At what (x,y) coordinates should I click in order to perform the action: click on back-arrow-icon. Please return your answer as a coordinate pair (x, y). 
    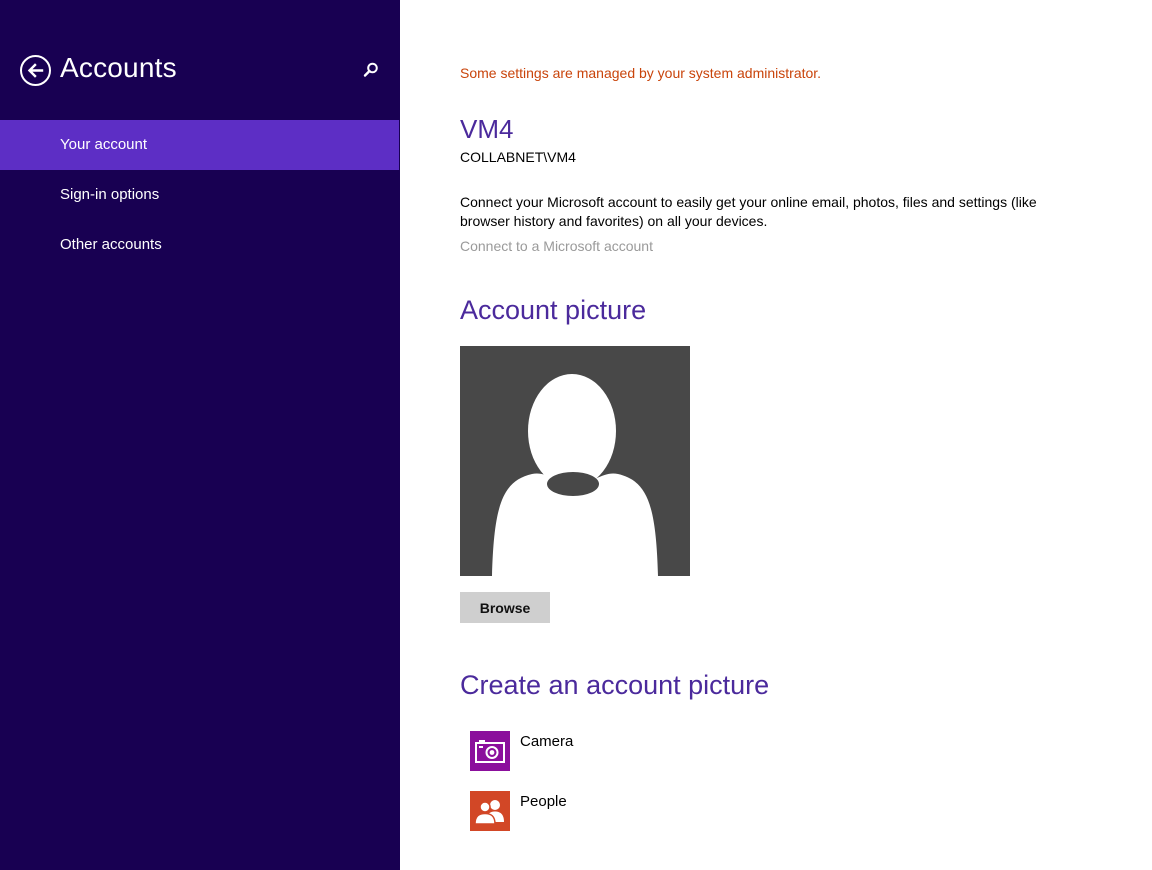
    Looking at the image, I should click on (35, 70).